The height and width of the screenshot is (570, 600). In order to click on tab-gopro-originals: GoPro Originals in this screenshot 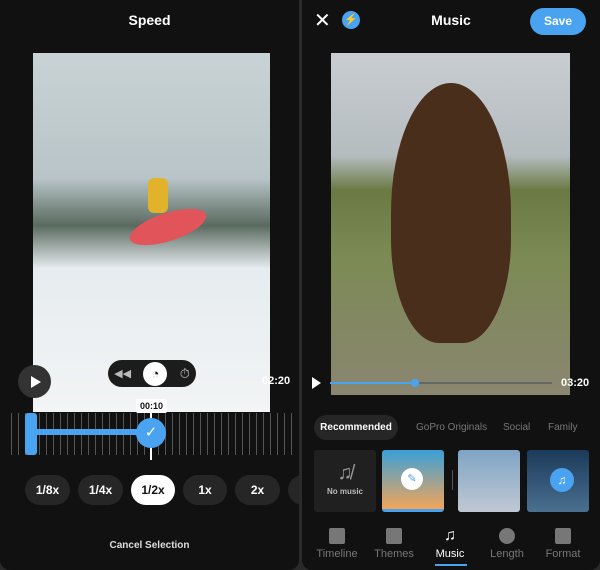, I will do `click(451, 427)`.